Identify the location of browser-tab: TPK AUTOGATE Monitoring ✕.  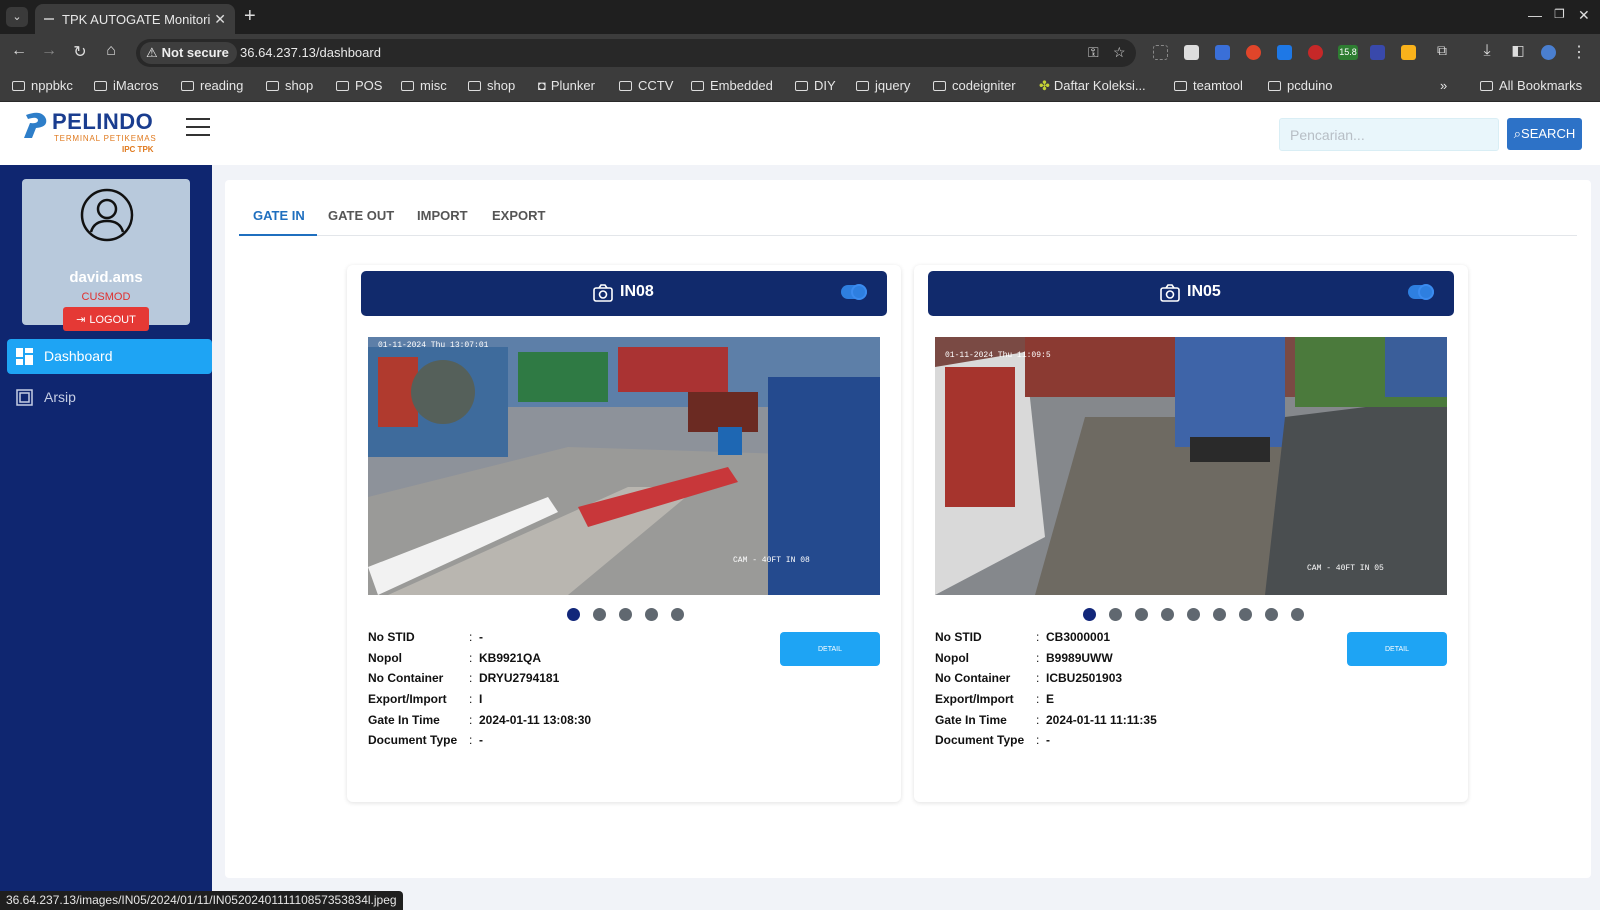
(135, 19).